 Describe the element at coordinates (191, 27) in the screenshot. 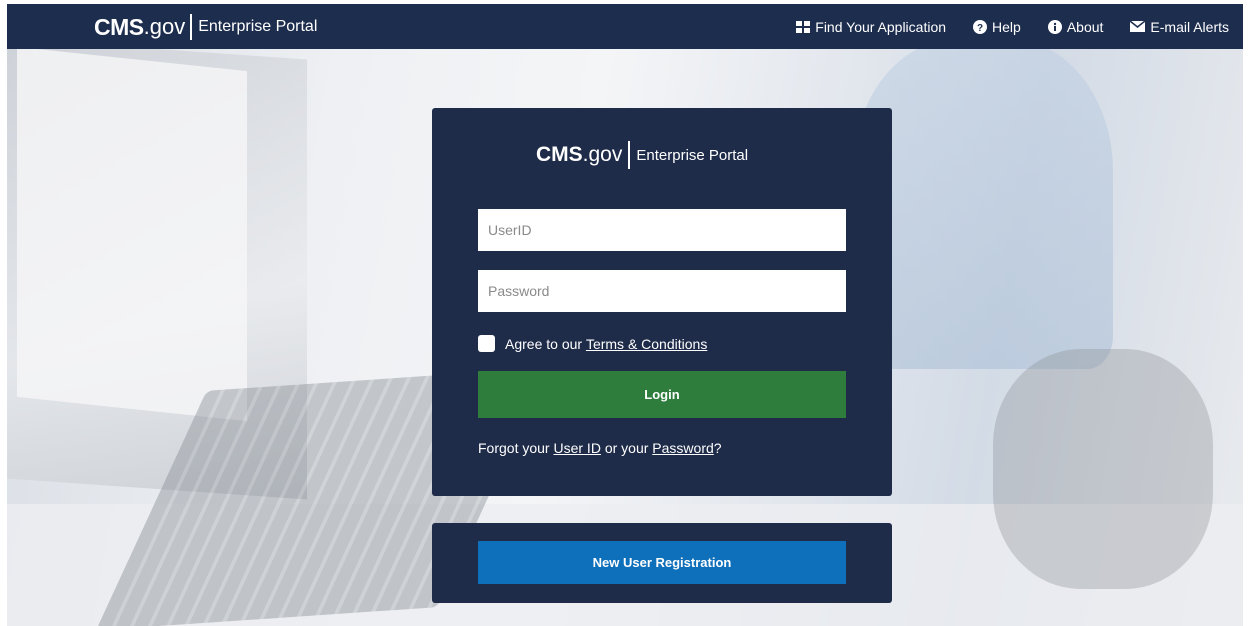

I see `logo-divider` at that location.